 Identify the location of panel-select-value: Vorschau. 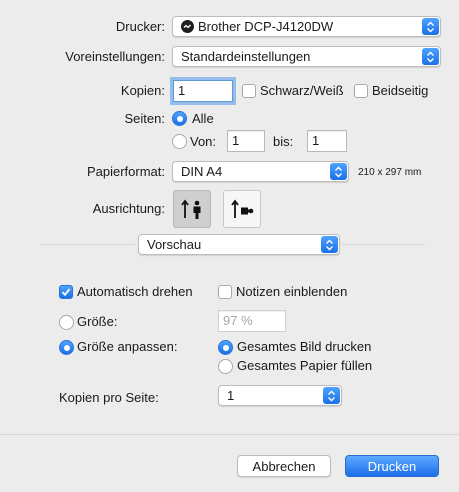
(174, 244).